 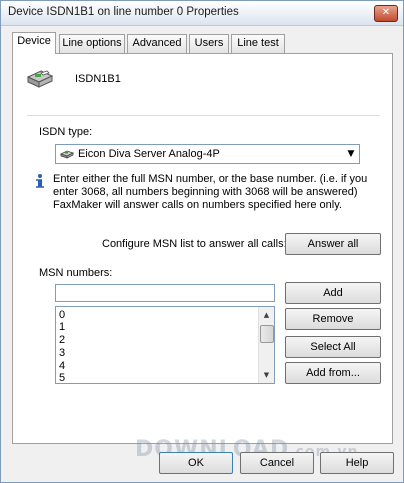 What do you see at coordinates (277, 463) in the screenshot?
I see `cancel-button: Cancel` at bounding box center [277, 463].